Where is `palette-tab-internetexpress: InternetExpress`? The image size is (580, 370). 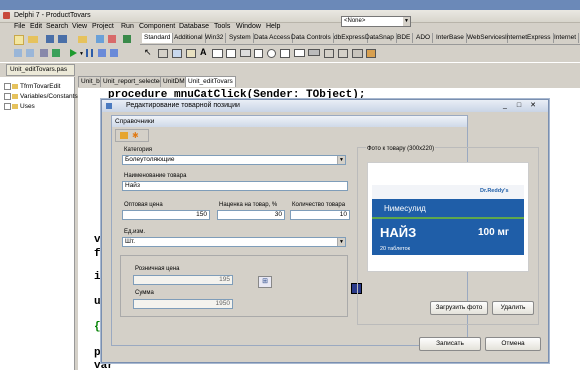
palette-tab-internetexpress: InternetExpress is located at coordinates (528, 38).